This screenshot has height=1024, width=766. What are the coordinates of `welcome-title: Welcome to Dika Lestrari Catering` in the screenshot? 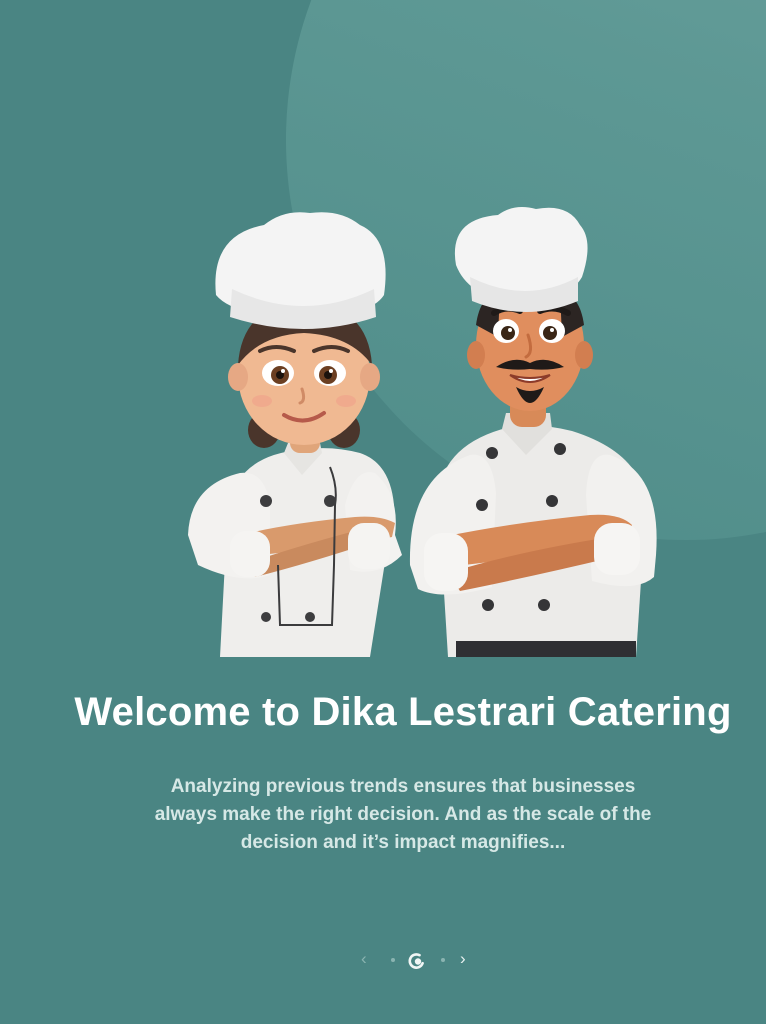 It's located at (403, 712).